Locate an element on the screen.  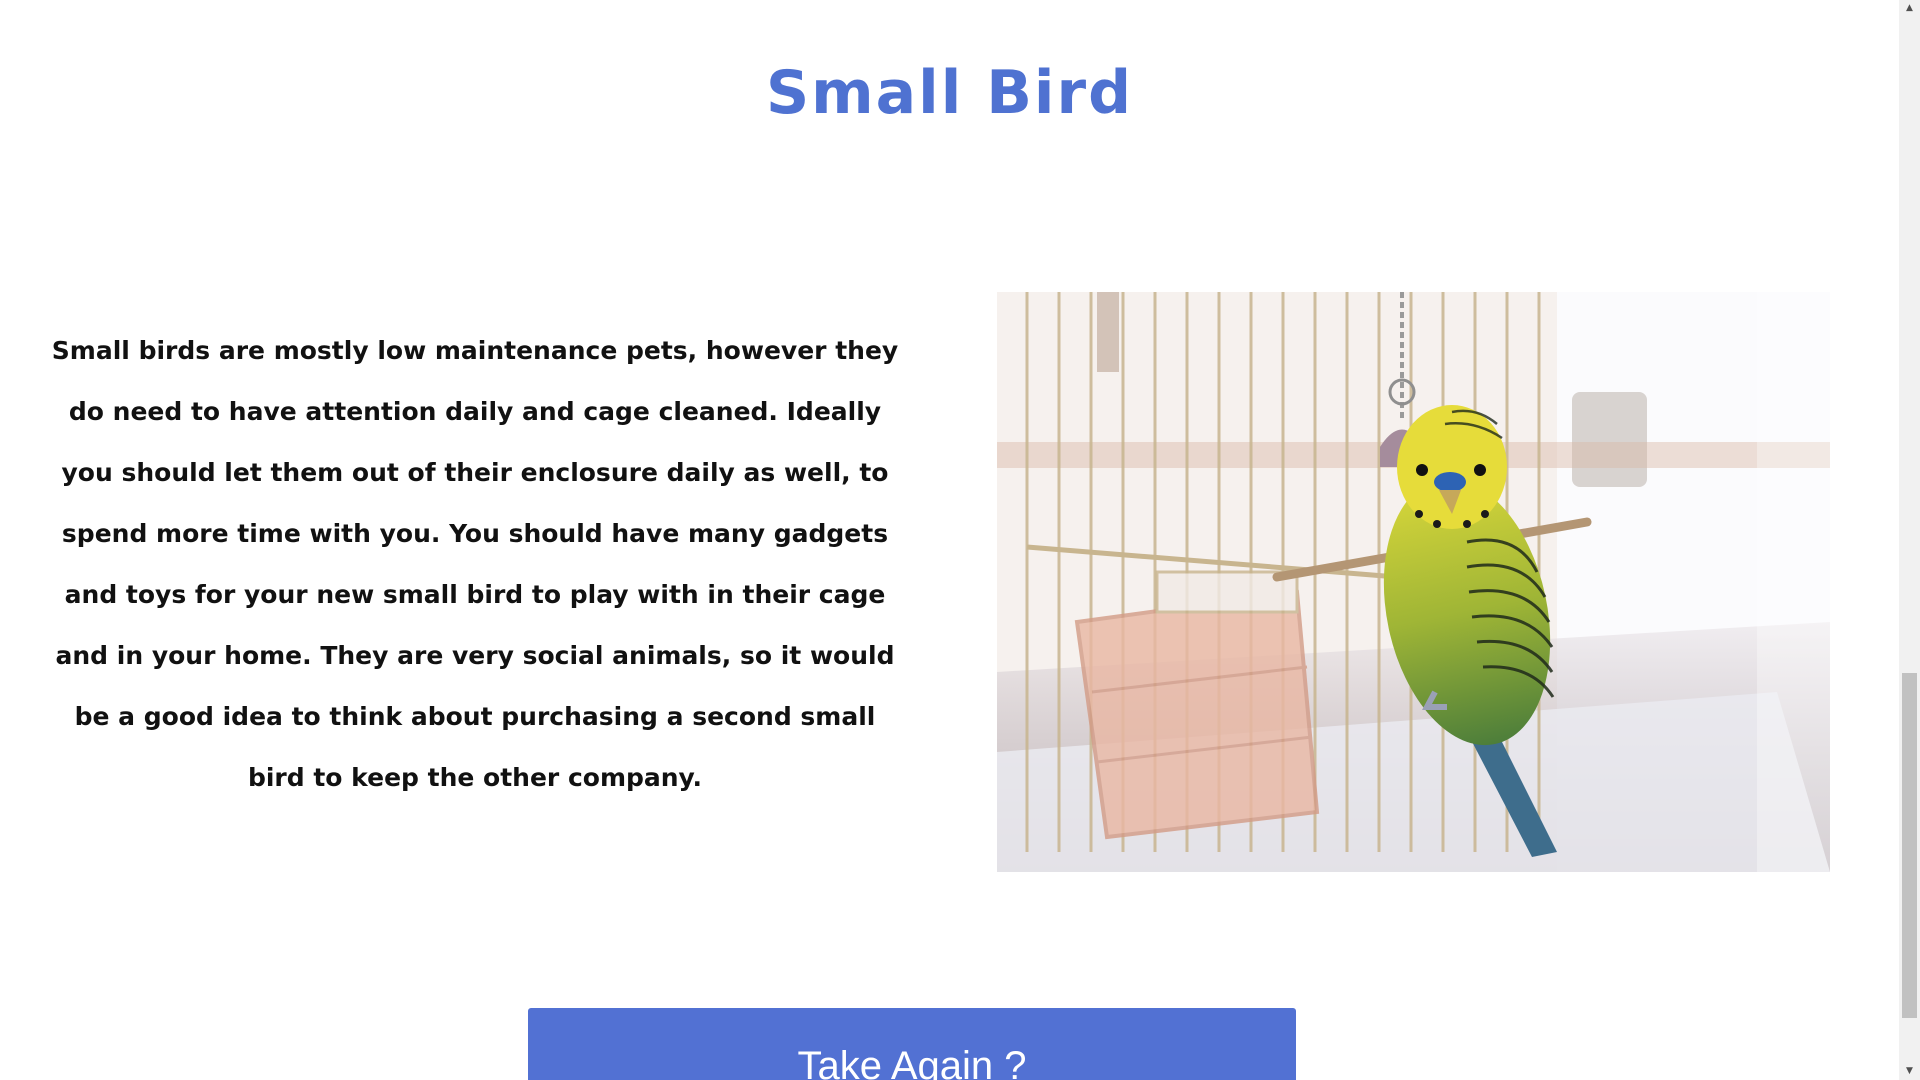
take-again-button: Take Again ? is located at coordinates (912, 1044).